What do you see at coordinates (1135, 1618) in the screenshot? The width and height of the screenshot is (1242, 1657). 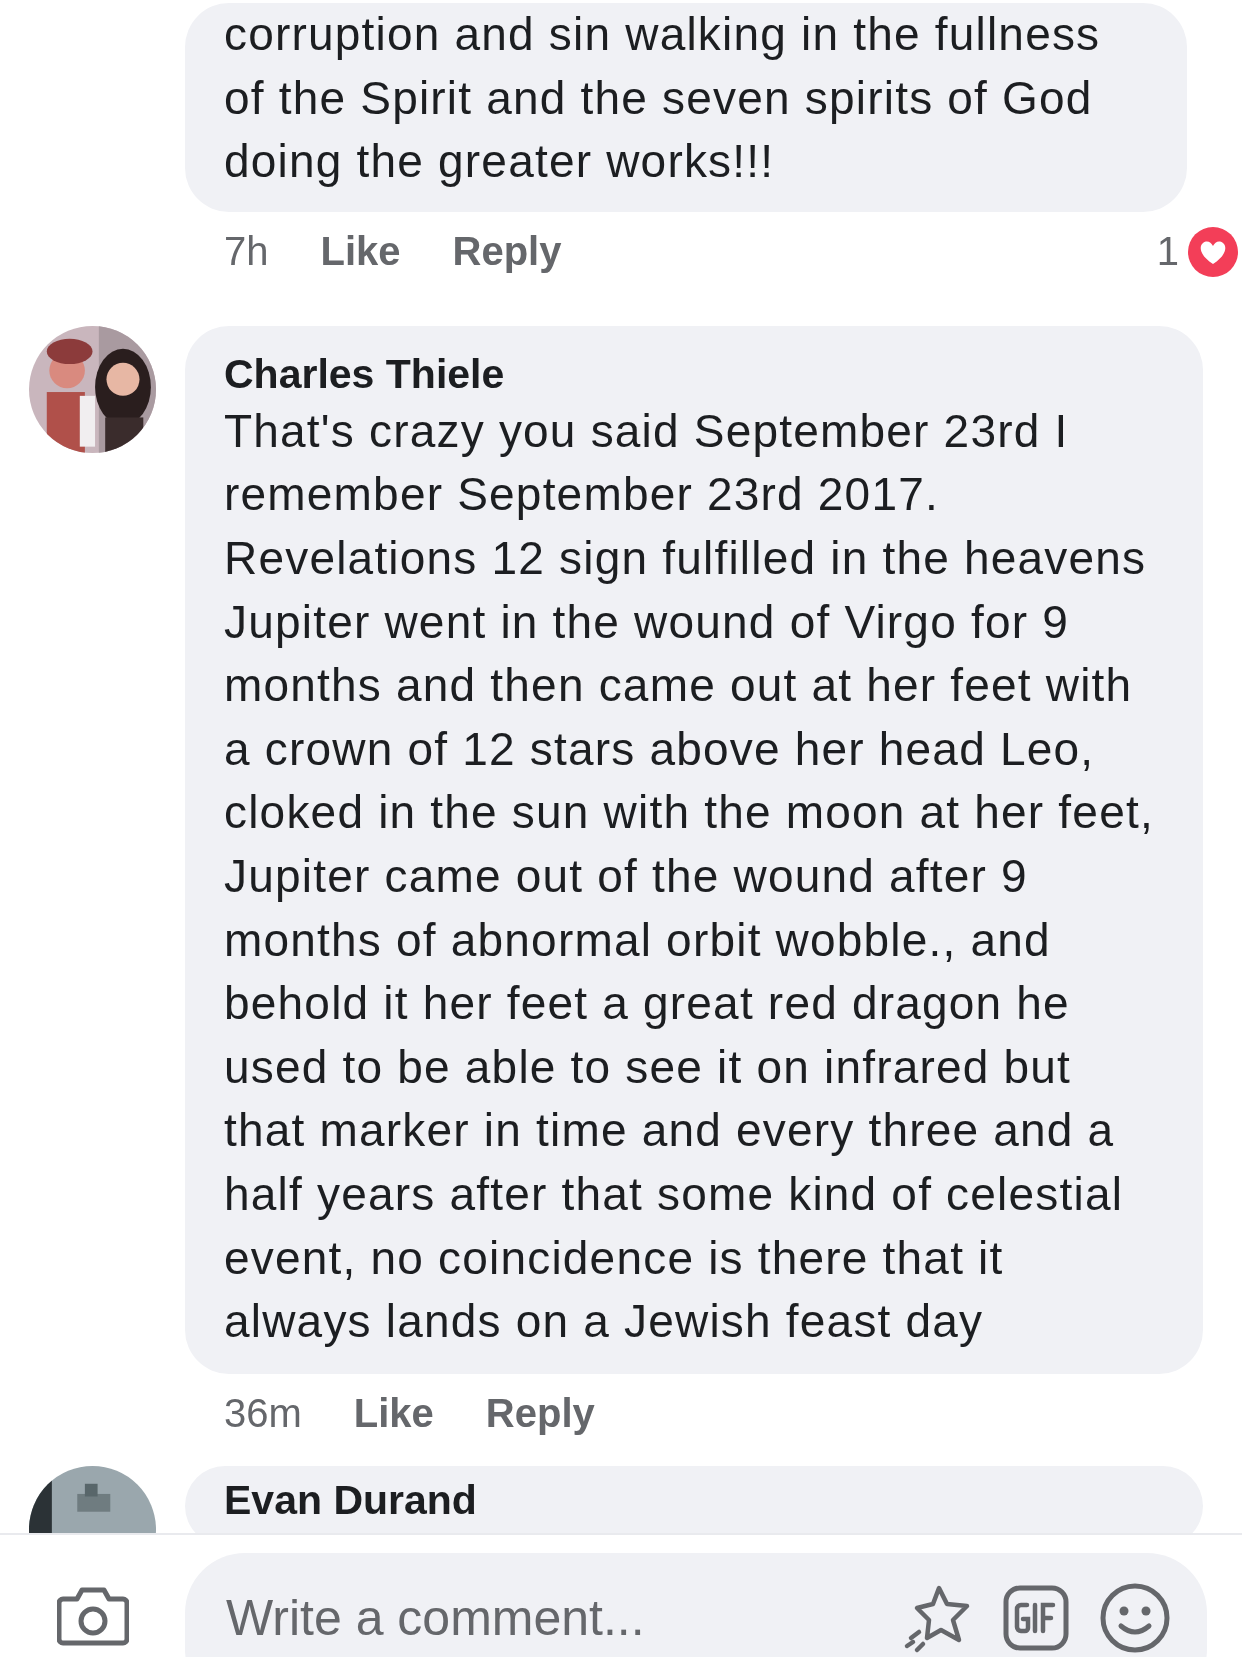 I see `emoji-icon` at bounding box center [1135, 1618].